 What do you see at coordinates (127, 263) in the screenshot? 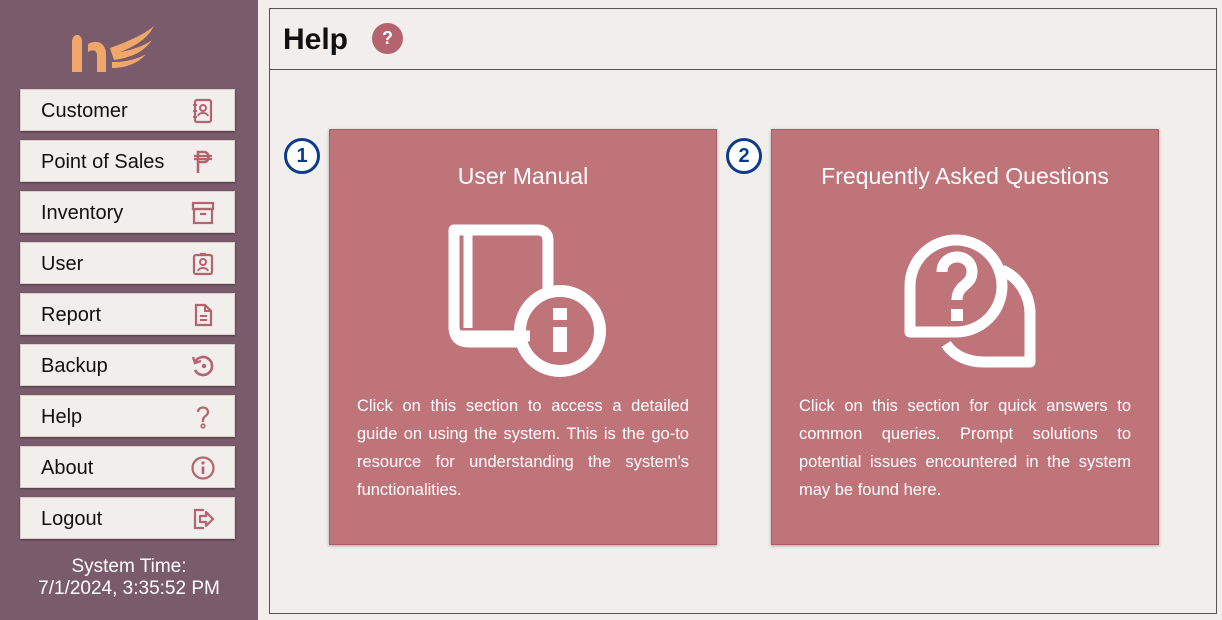
I see `sidebar-item-user: User` at bounding box center [127, 263].